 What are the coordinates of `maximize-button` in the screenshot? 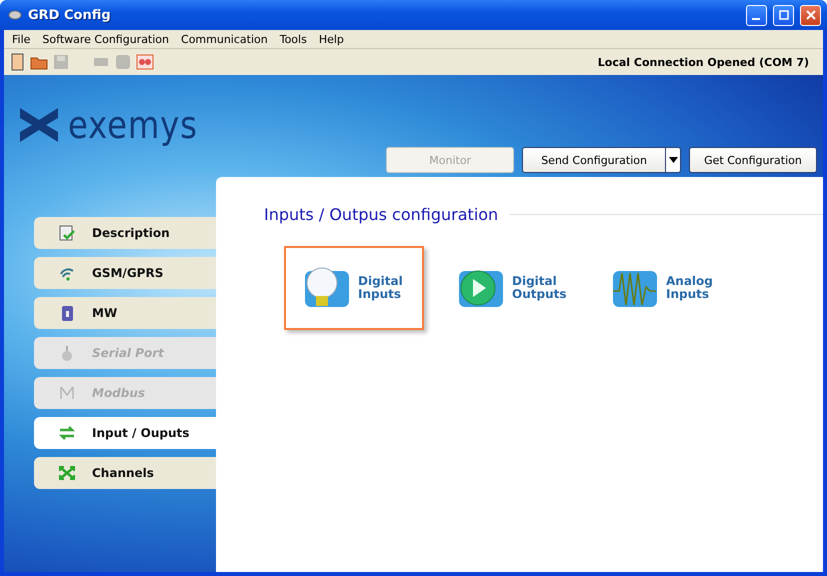 It's located at (783, 15).